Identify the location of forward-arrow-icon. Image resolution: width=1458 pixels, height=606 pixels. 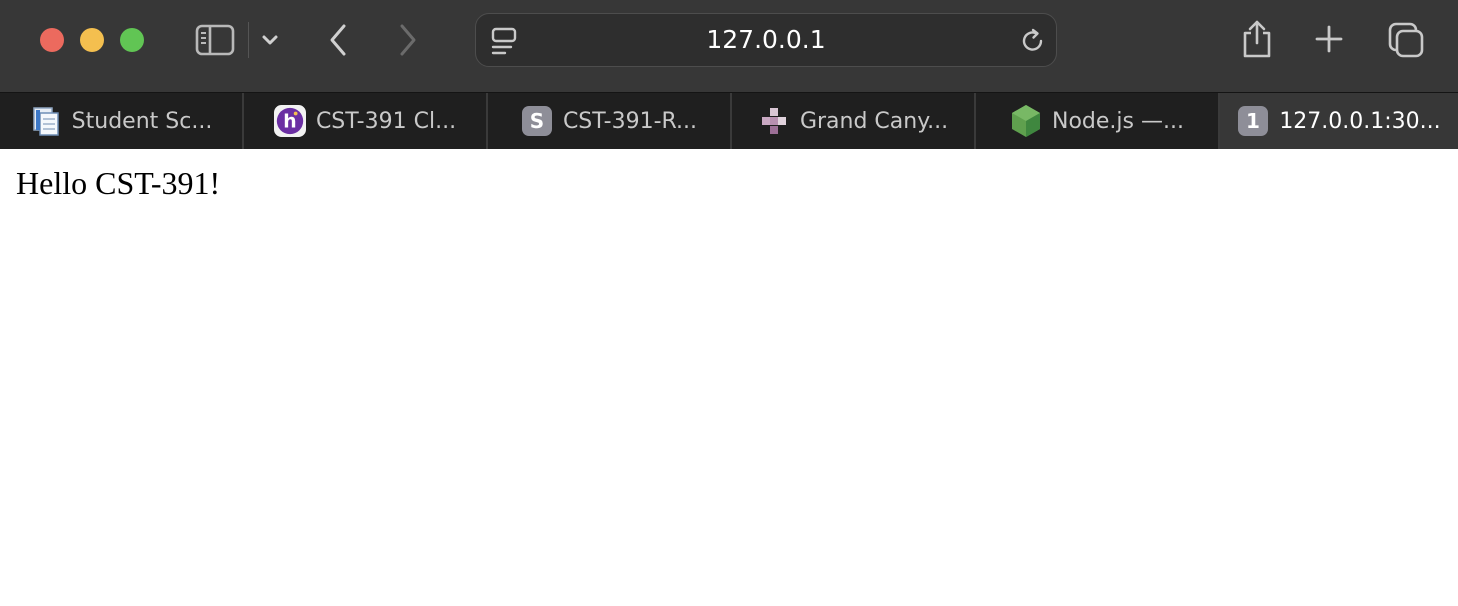
(408, 40).